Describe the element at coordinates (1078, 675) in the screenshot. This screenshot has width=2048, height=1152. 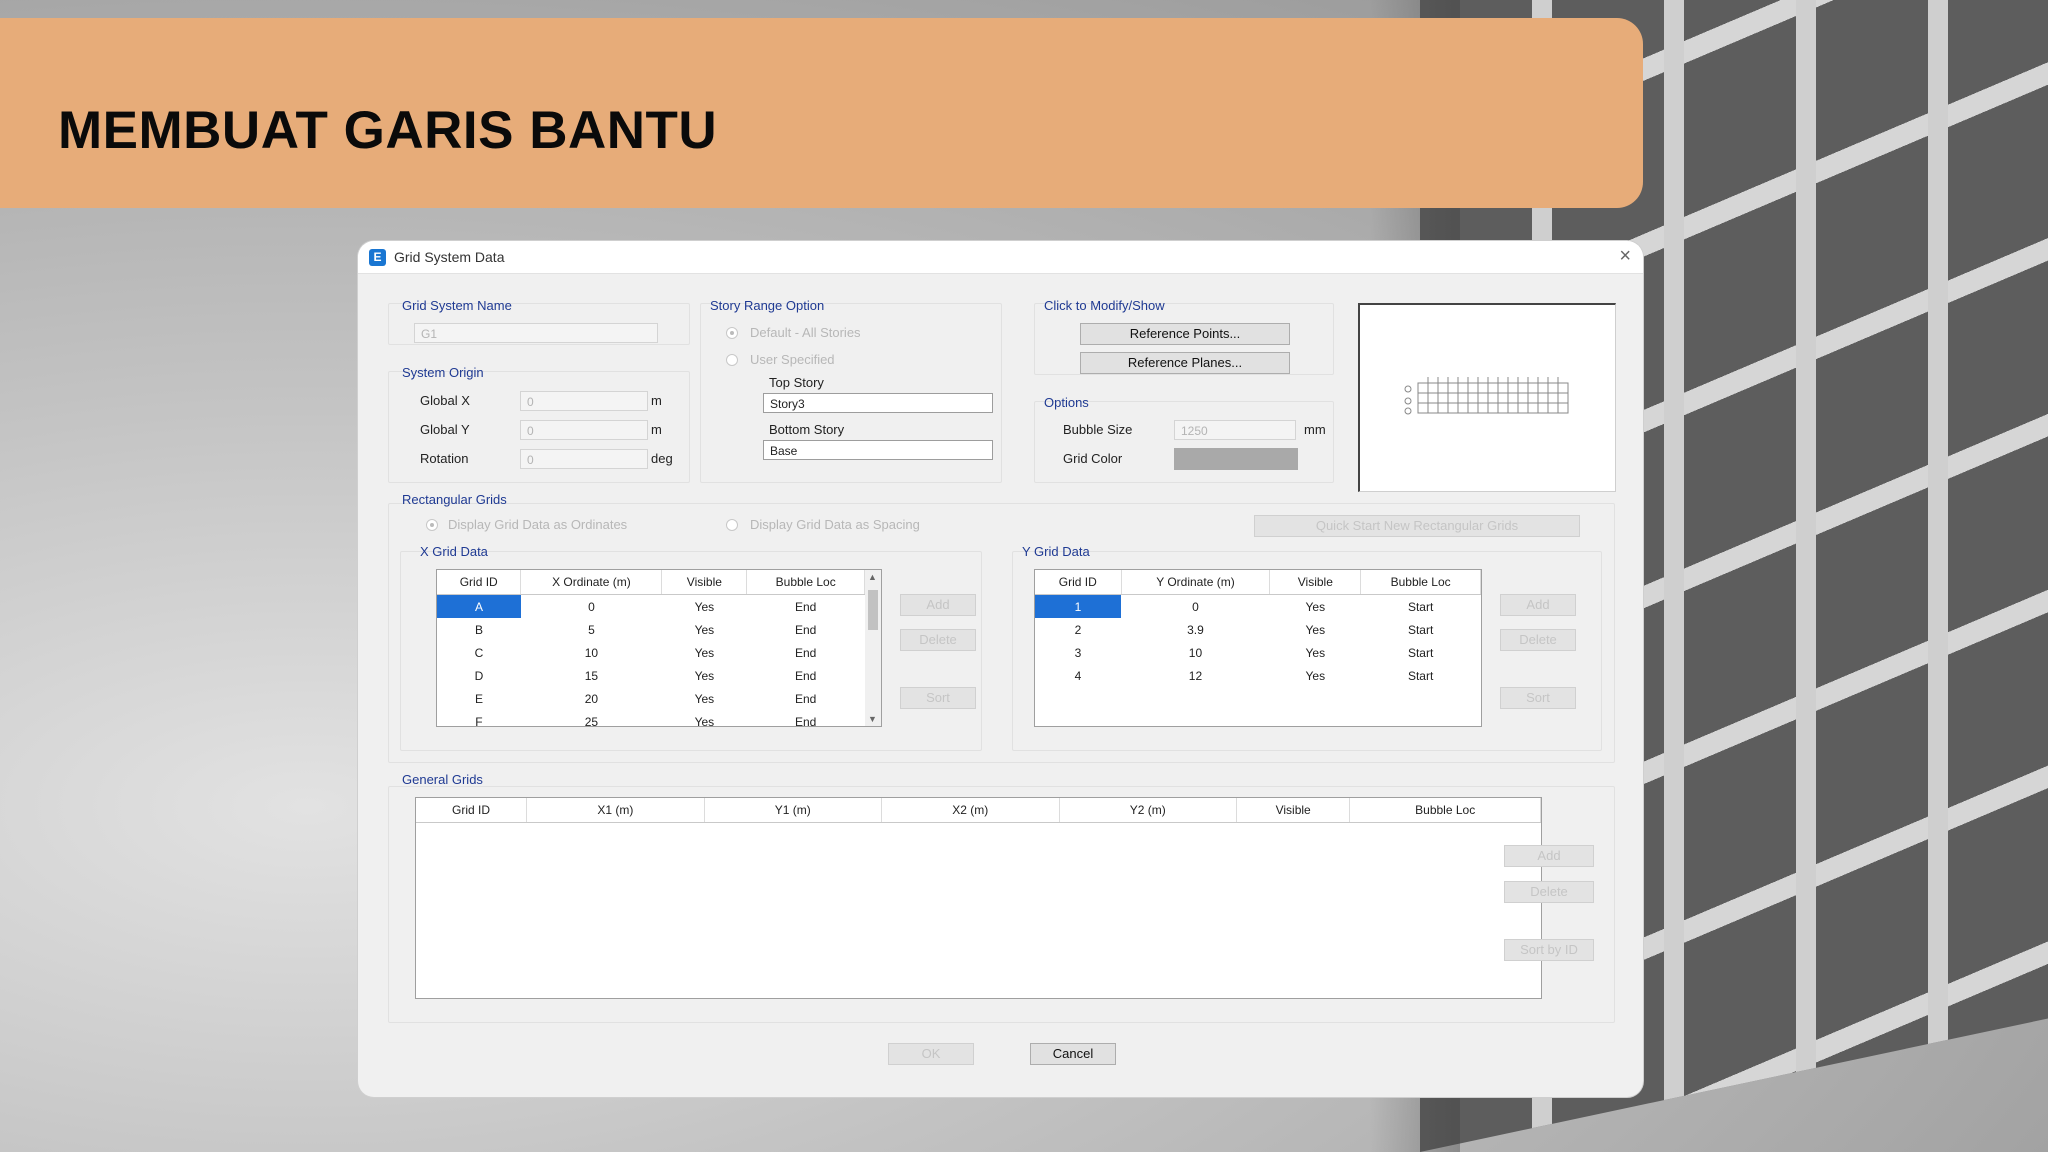
I see `grid-id-cell: 4` at that location.